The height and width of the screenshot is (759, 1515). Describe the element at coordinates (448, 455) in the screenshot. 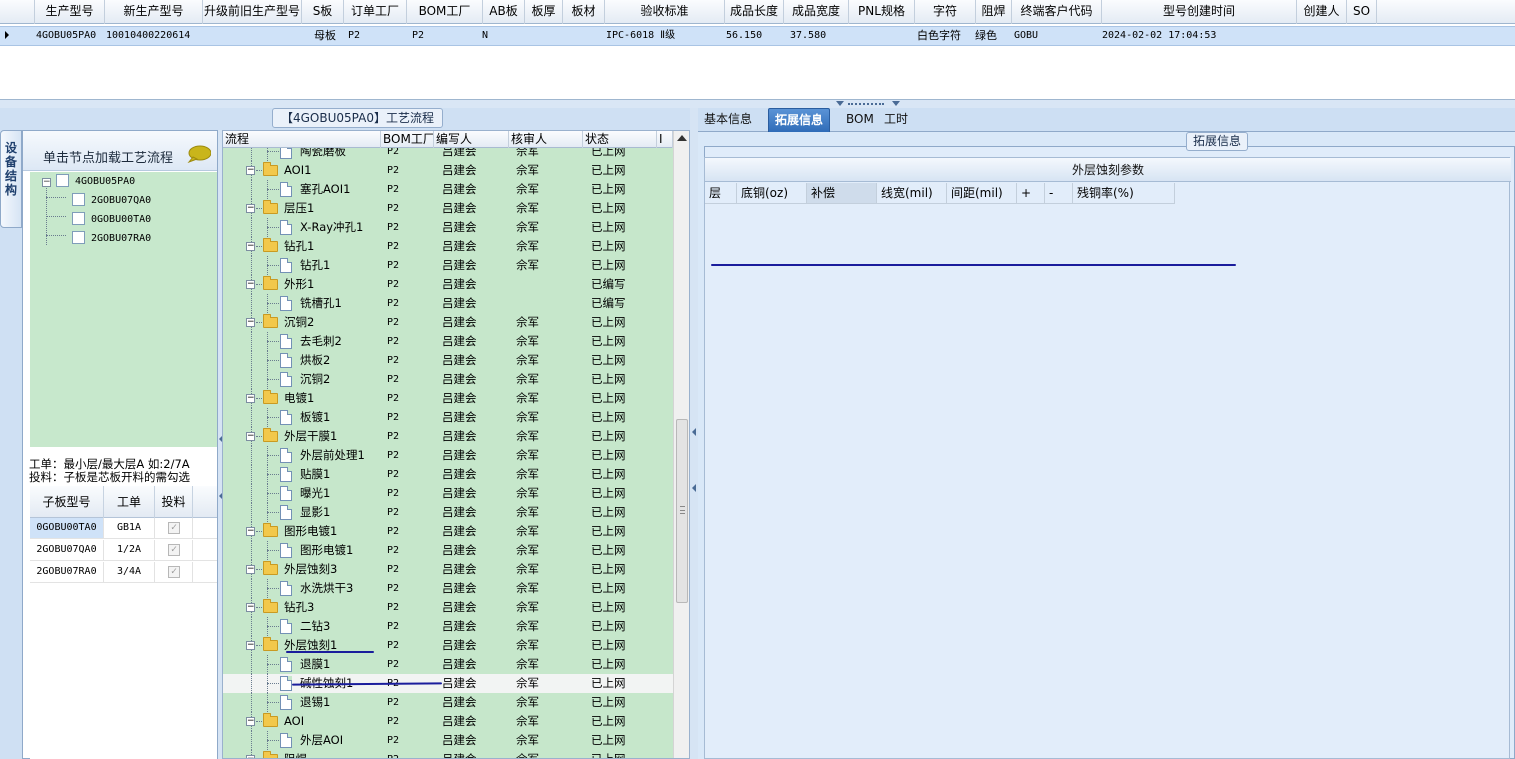

I see `process-row: 外层前处理1 P2 吕建会 佘军 已上网` at that location.